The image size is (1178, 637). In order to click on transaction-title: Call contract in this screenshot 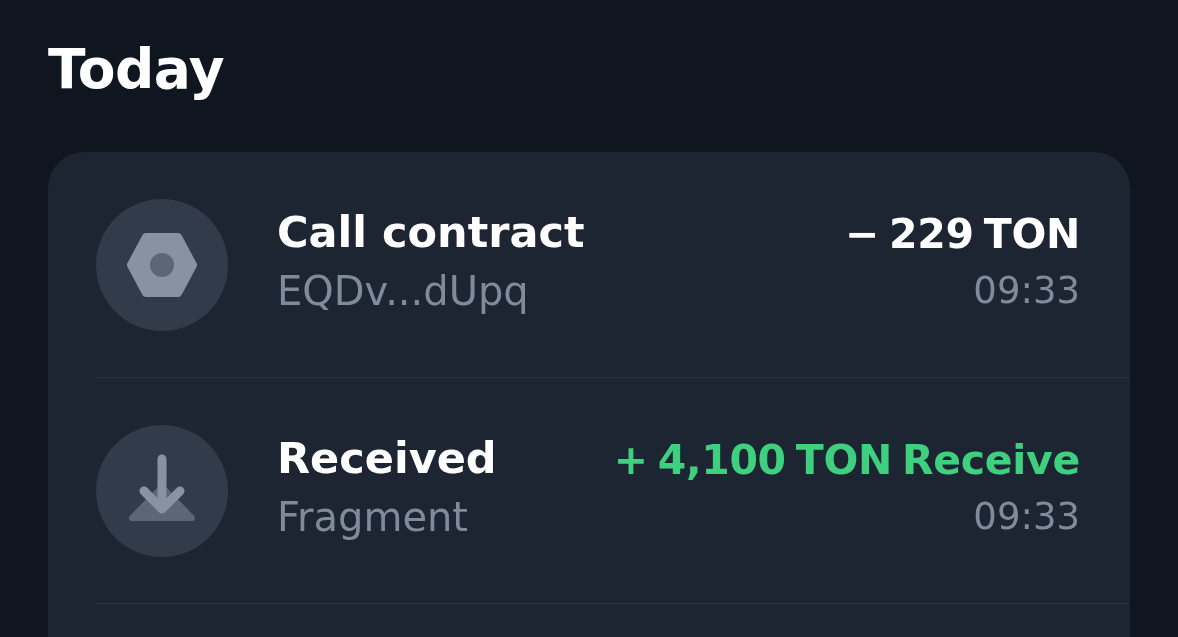, I will do `click(431, 231)`.